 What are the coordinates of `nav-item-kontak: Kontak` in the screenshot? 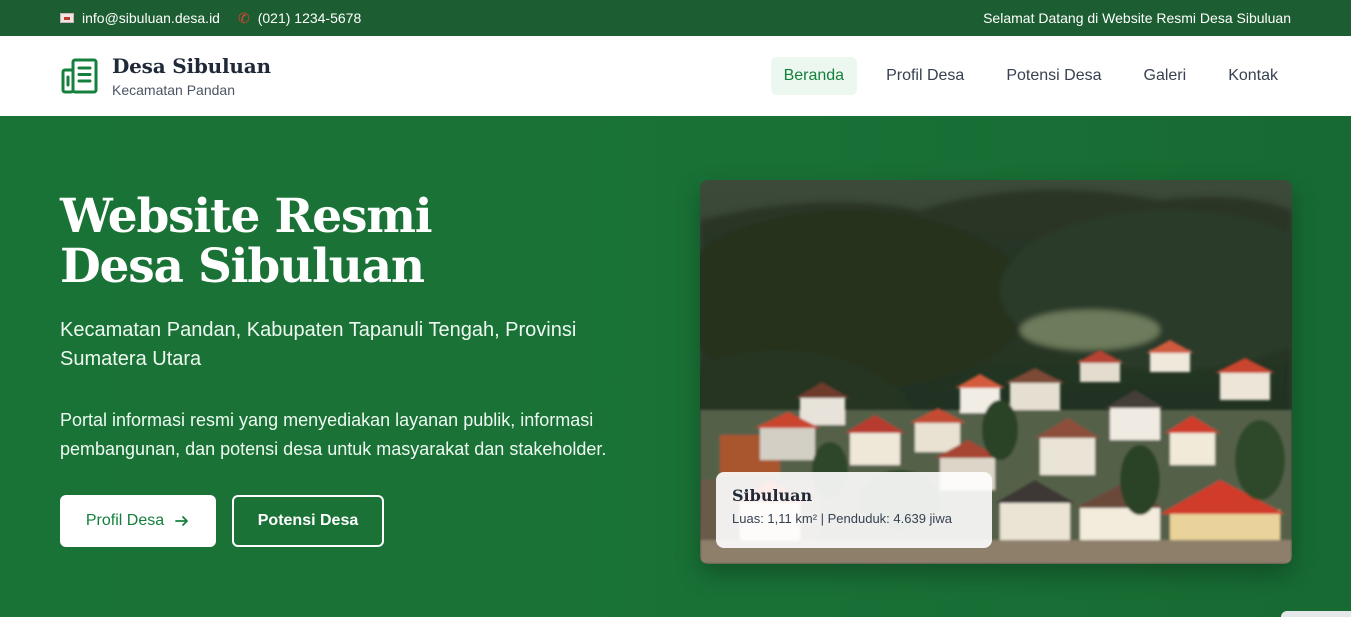 It's located at (1253, 76).